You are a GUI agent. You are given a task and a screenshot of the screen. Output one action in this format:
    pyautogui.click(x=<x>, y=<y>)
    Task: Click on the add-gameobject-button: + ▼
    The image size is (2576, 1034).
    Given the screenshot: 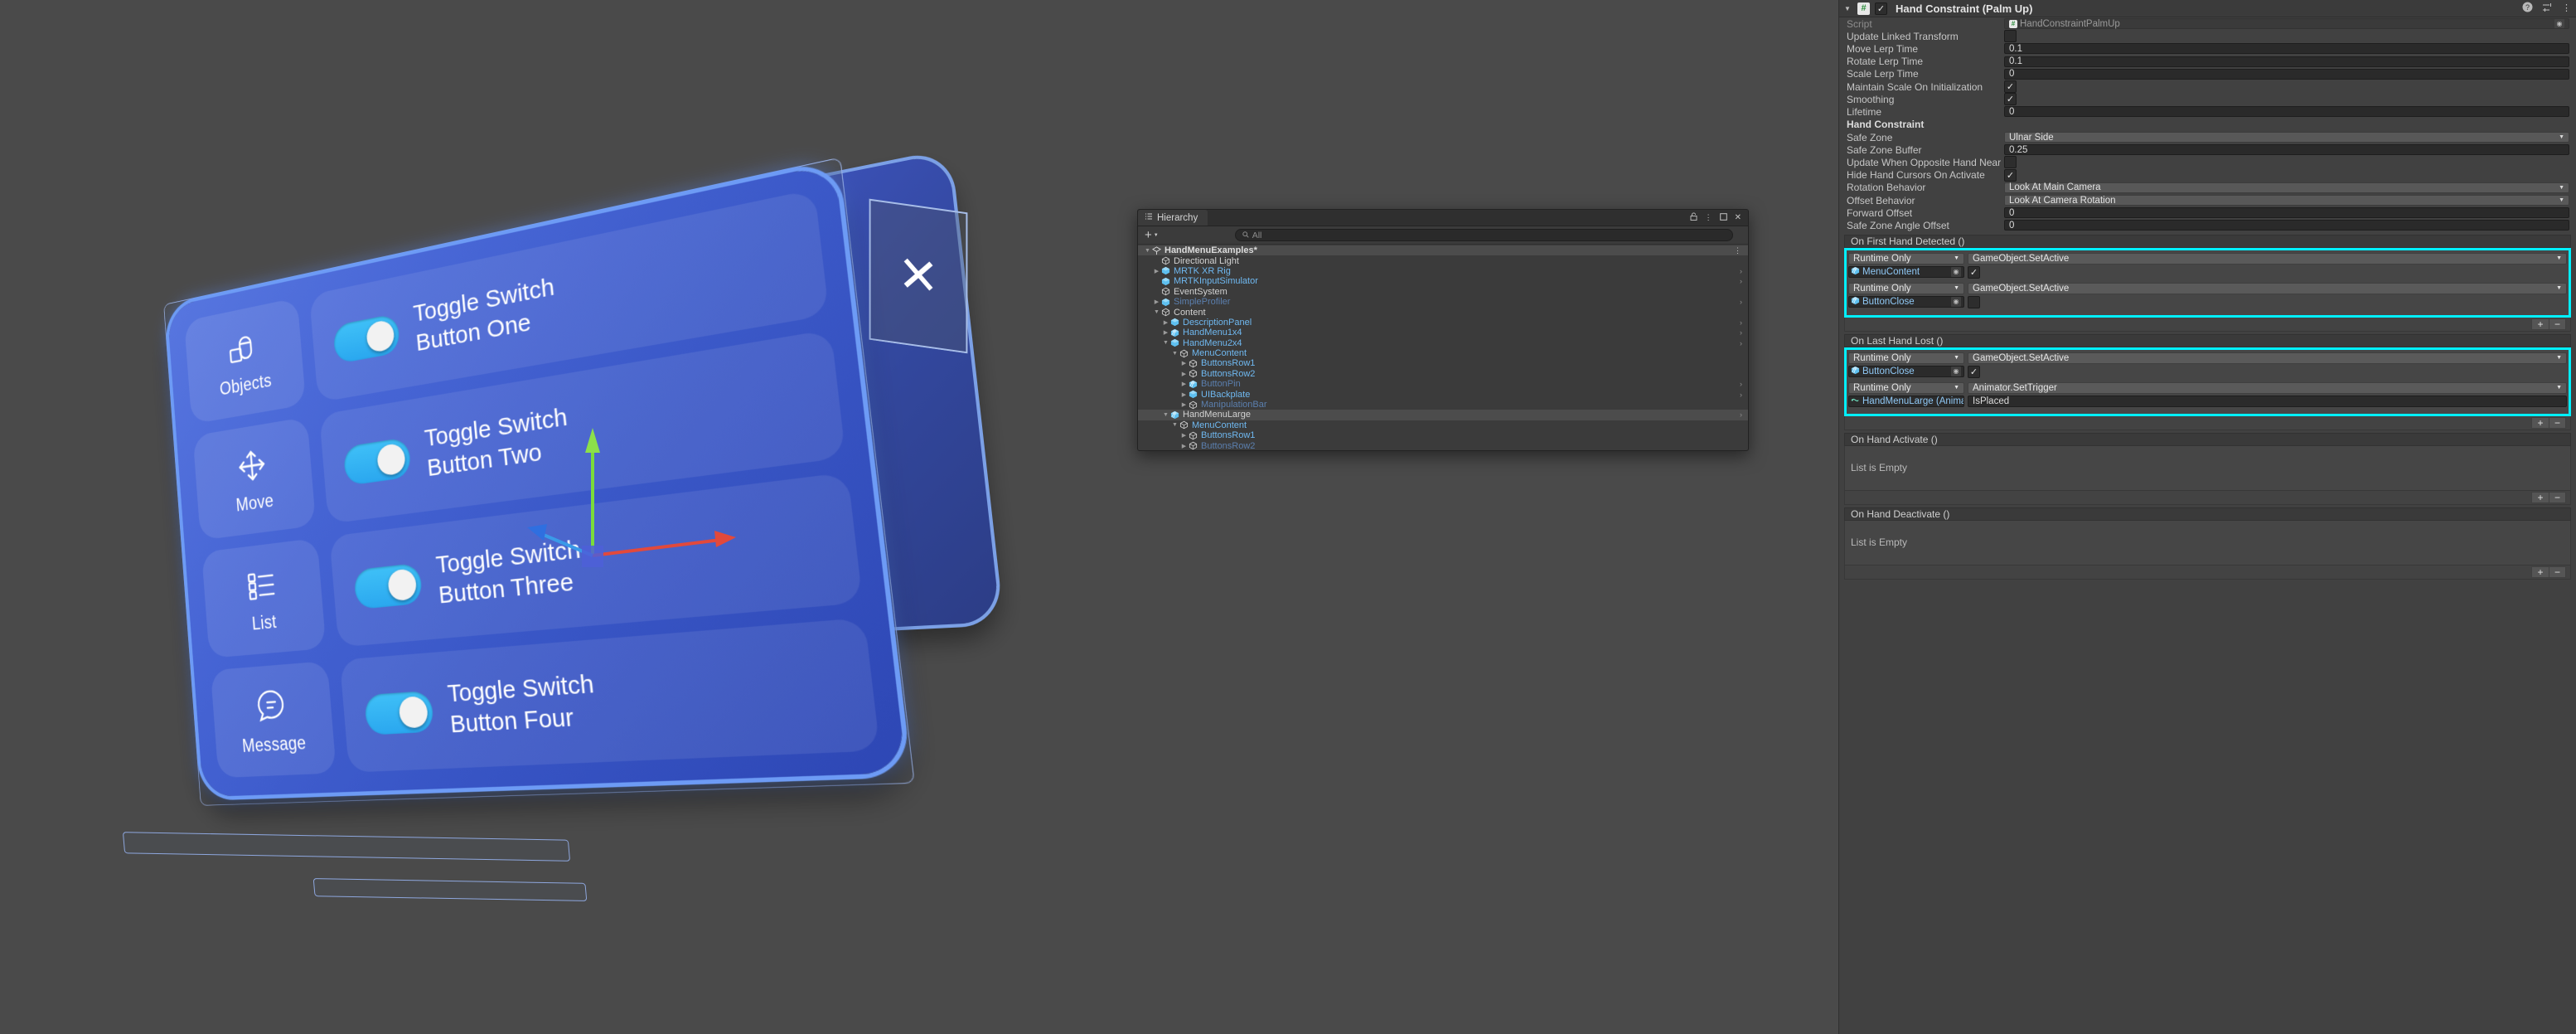 What is the action you would take?
    pyautogui.click(x=1152, y=235)
    